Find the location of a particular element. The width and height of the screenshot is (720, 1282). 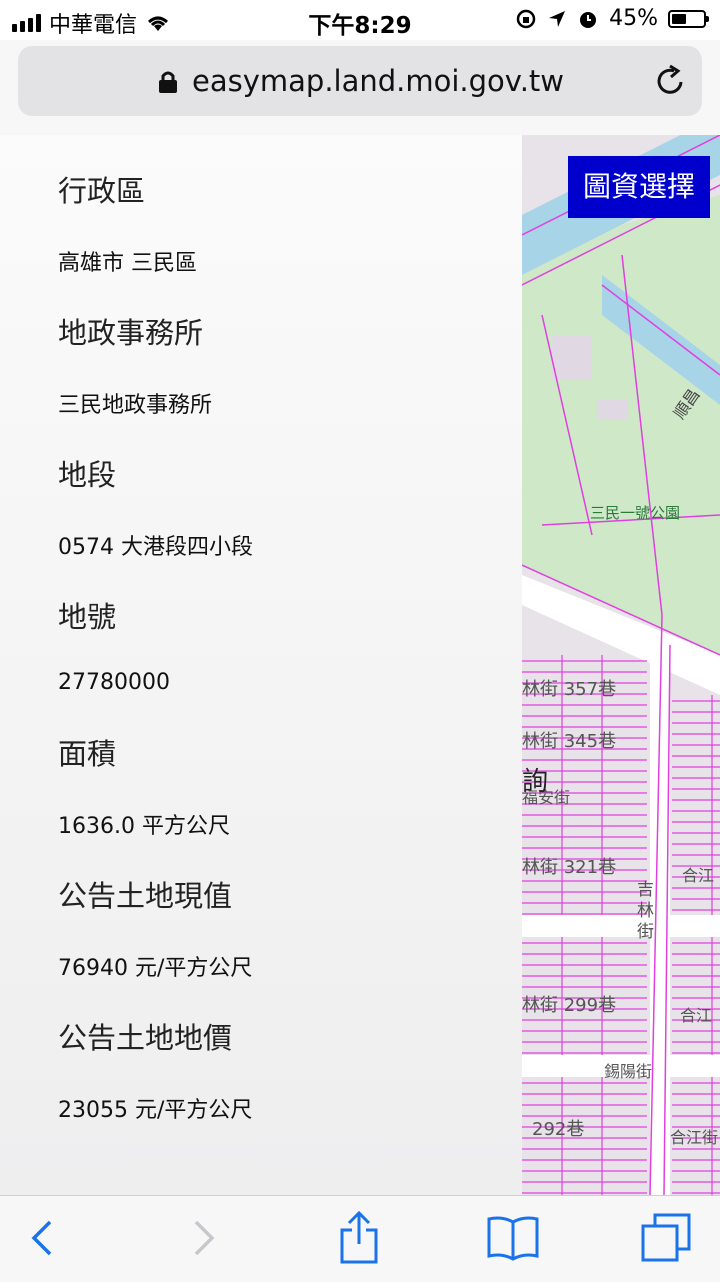

info-value-land-office: 三民地政事務所 is located at coordinates (135, 405).